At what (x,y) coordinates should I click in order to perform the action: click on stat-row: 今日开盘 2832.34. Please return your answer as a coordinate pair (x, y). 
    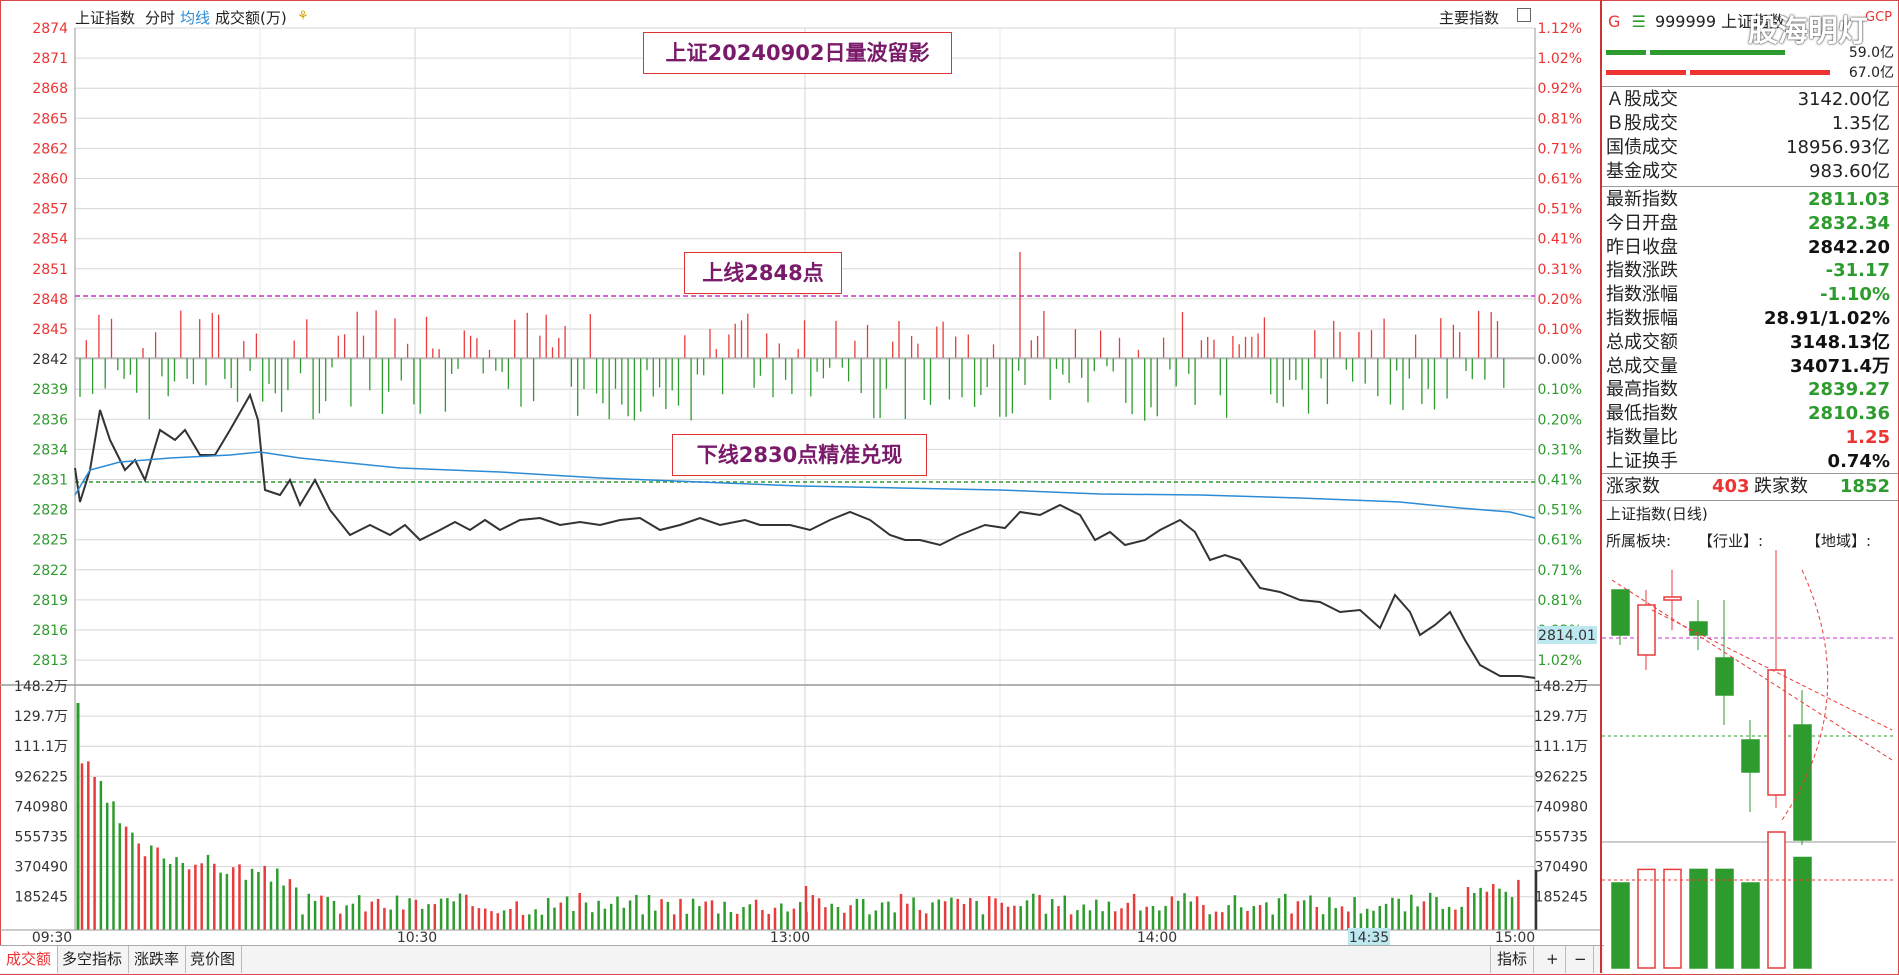
    Looking at the image, I should click on (1750, 224).